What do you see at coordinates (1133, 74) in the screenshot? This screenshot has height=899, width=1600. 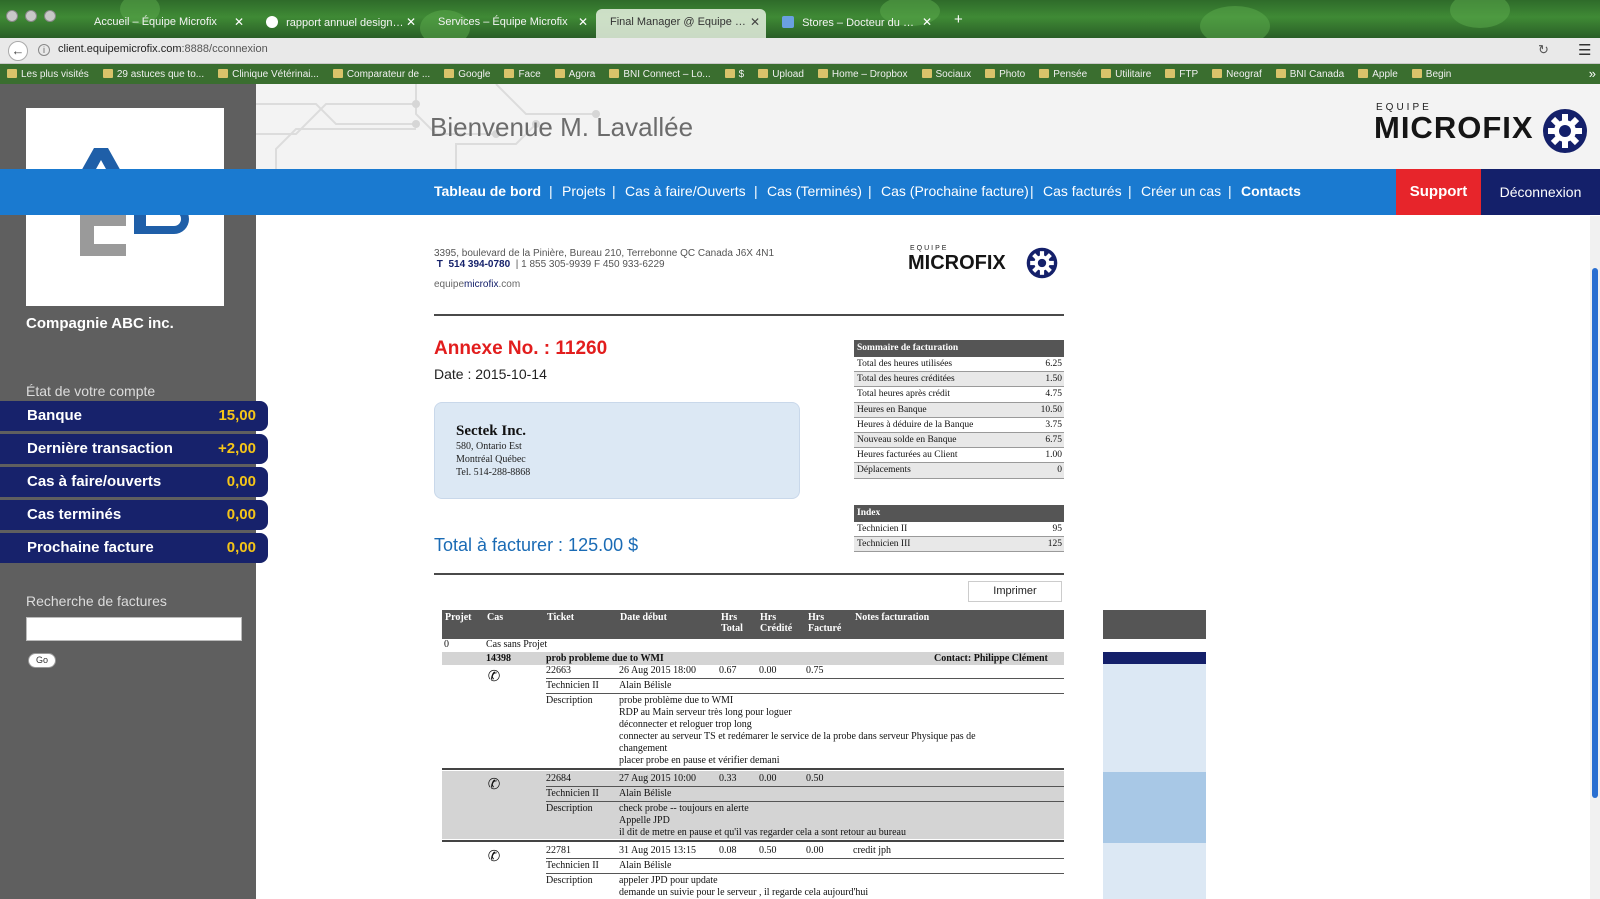 I see `bookmark-label: Utilitaire` at bounding box center [1133, 74].